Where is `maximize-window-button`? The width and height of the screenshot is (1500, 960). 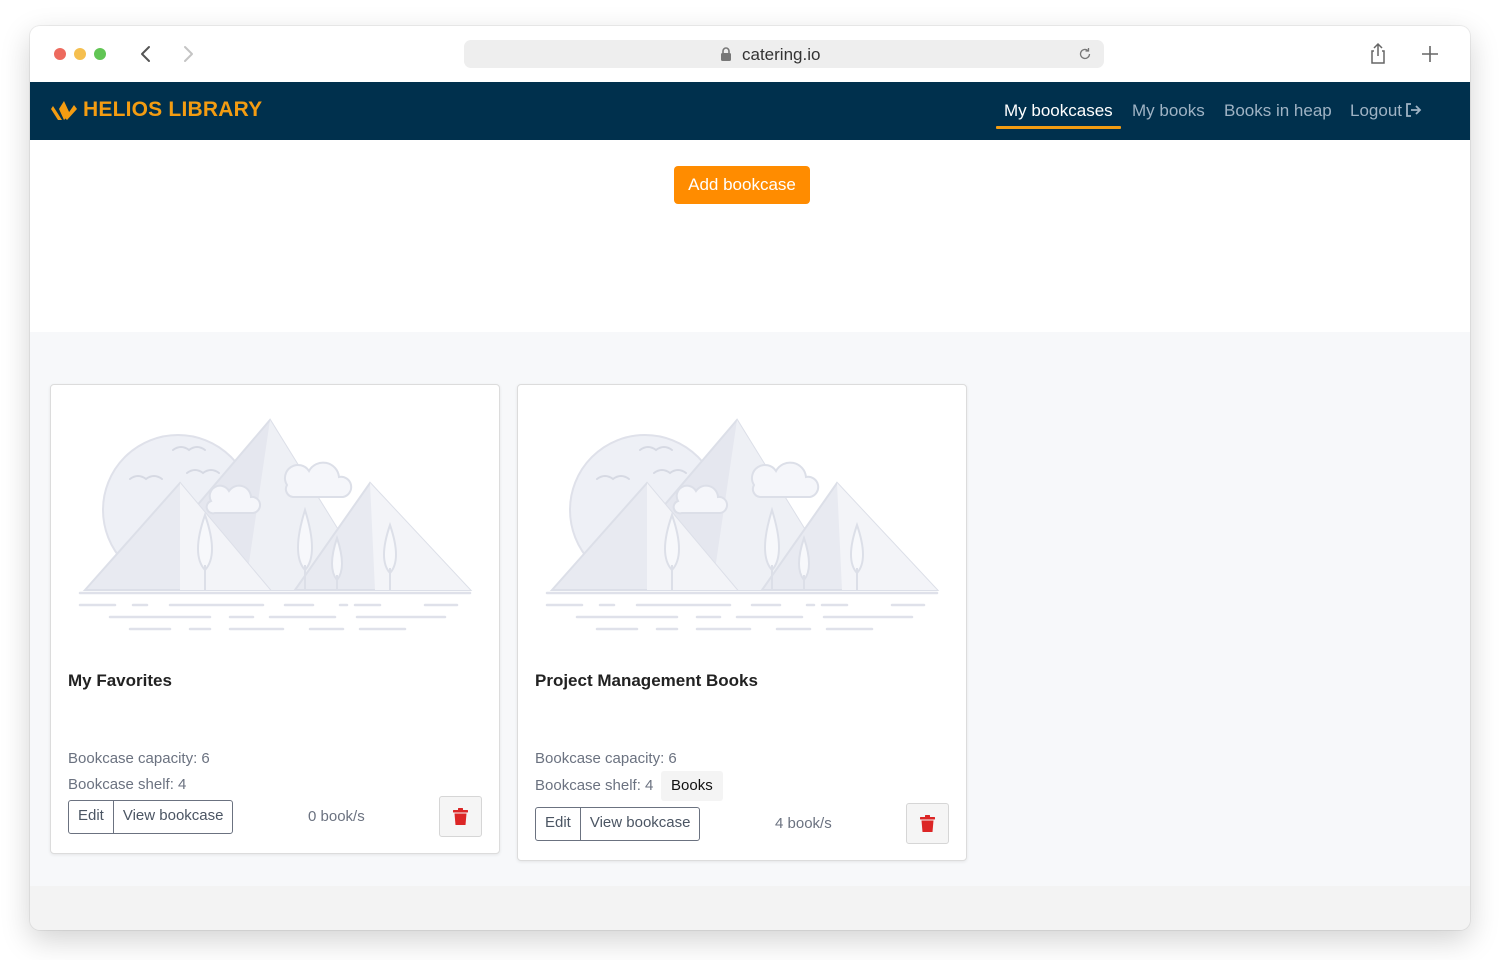
maximize-window-button is located at coordinates (100, 54).